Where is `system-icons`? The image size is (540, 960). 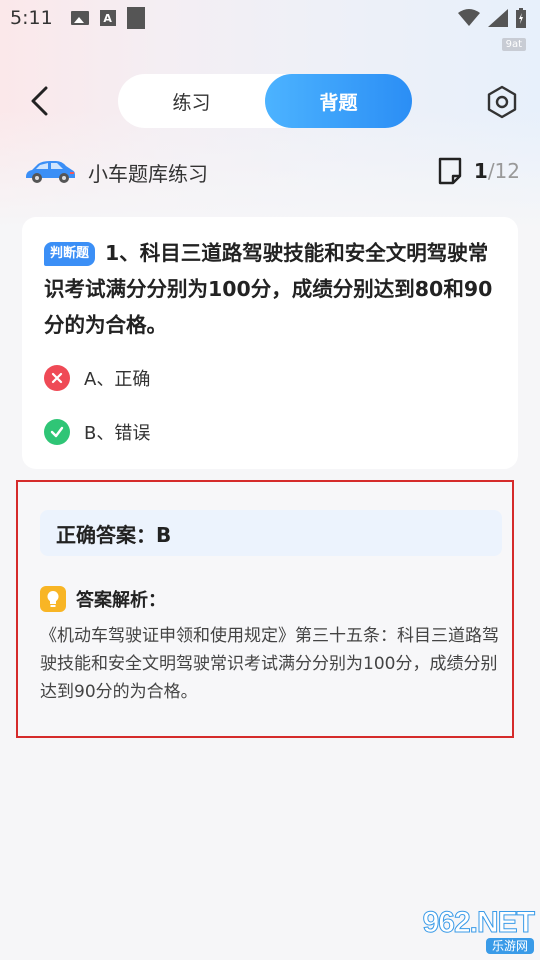 system-icons is located at coordinates (492, 18).